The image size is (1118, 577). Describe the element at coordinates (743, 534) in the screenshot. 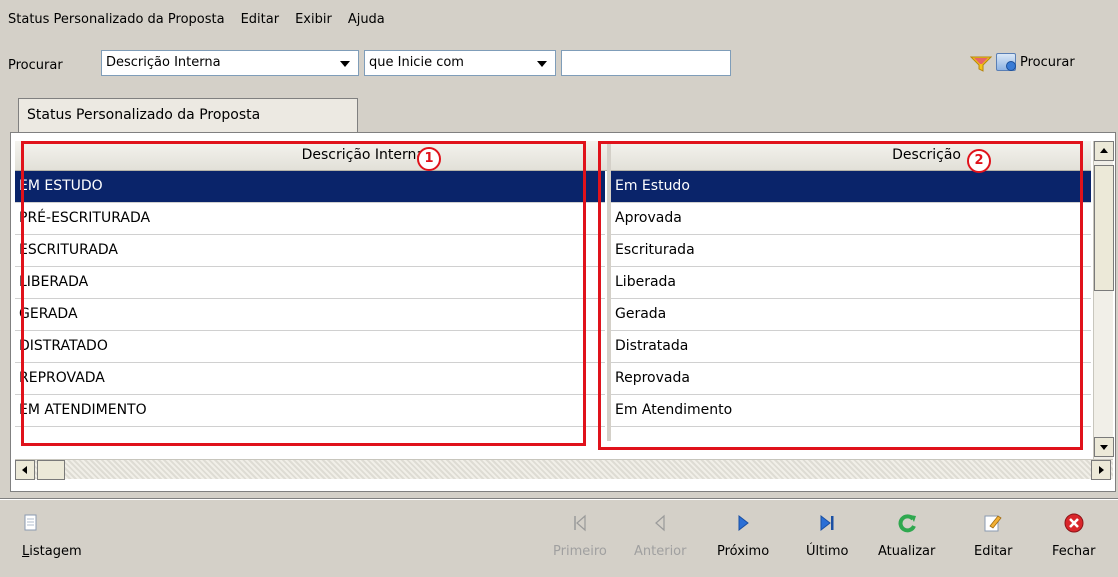

I see `proximo-button: Próximo` at that location.